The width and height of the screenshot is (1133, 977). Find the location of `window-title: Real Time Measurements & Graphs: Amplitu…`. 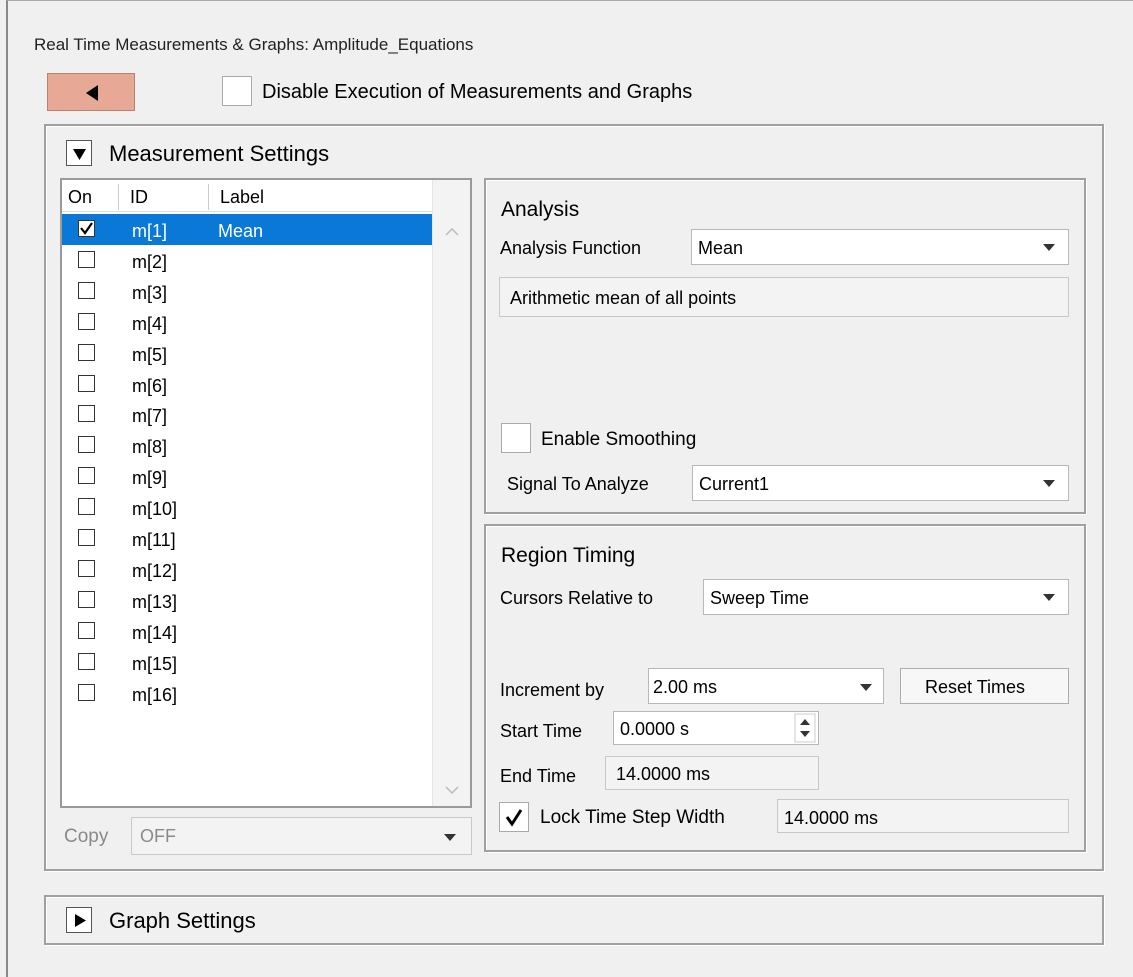

window-title: Real Time Measurements & Graphs: Amplitu… is located at coordinates (254, 44).